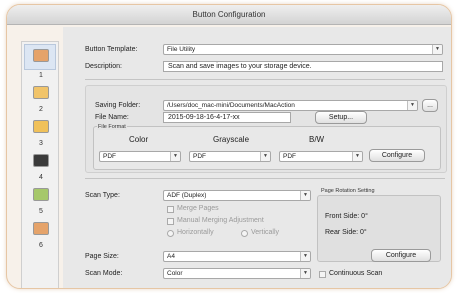 The height and width of the screenshot is (293, 458). Describe the element at coordinates (265, 232) in the screenshot. I see `vertically-label: Vertically` at that location.